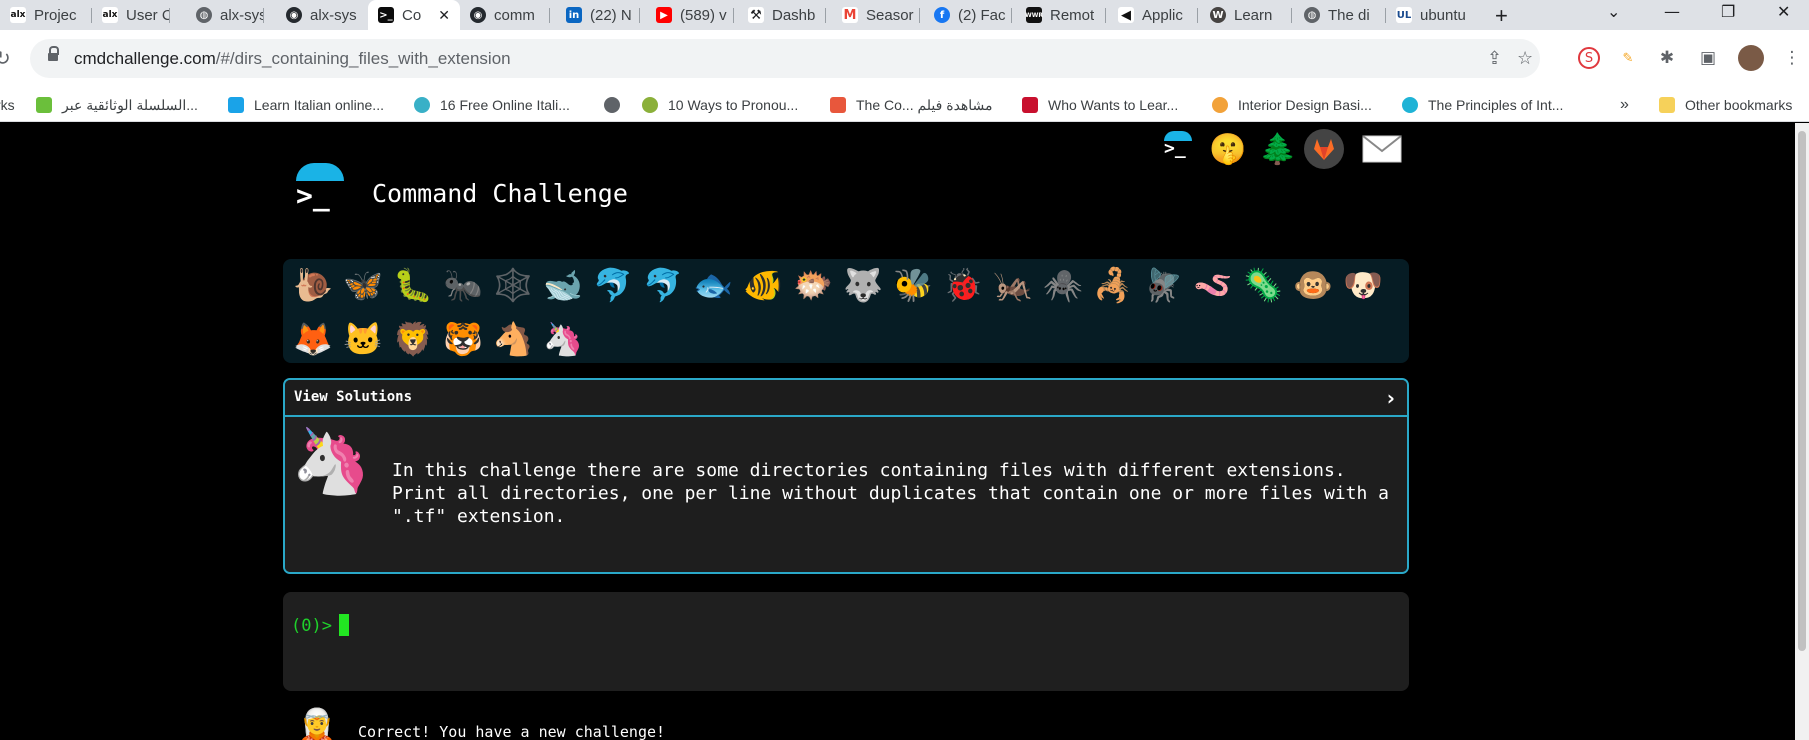 The height and width of the screenshot is (740, 1809). I want to click on bookmark-item, so click(617, 105).